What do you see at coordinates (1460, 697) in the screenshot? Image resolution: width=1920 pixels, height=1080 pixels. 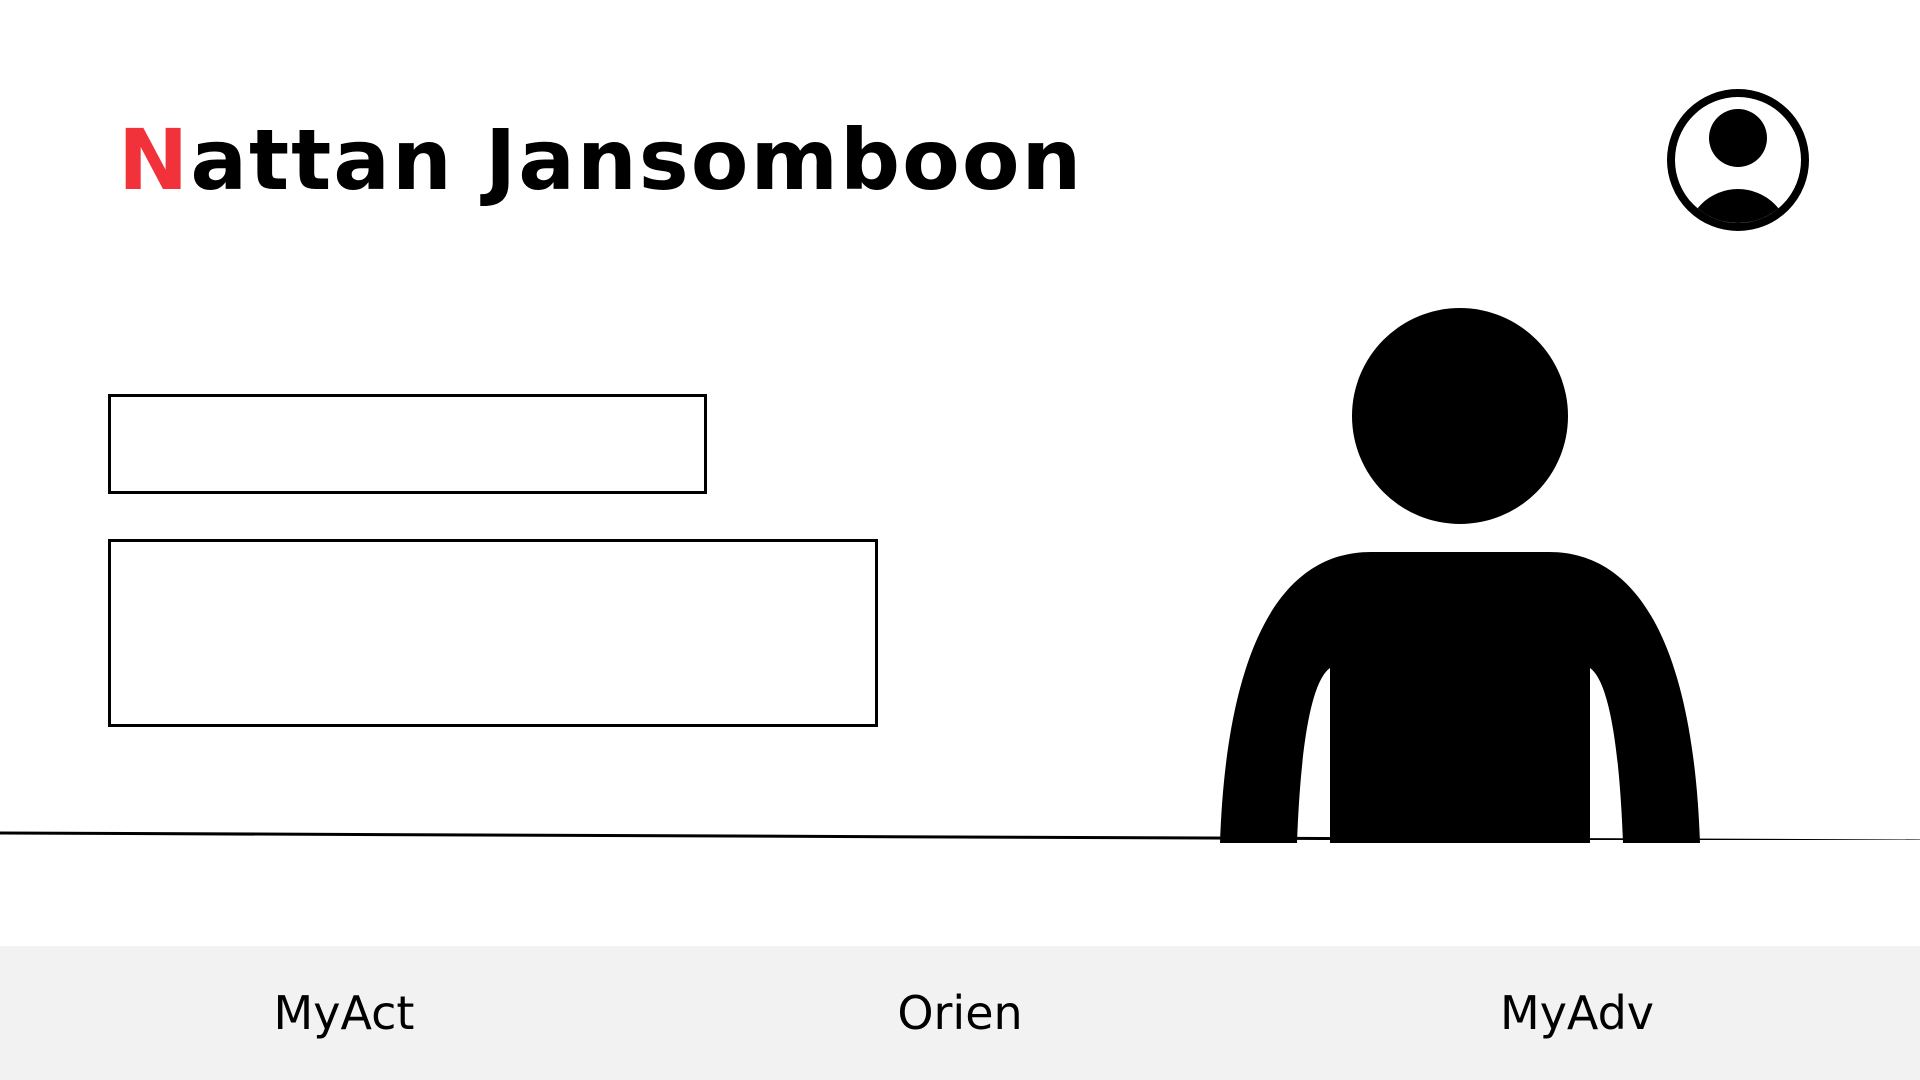 I see `person-body` at bounding box center [1460, 697].